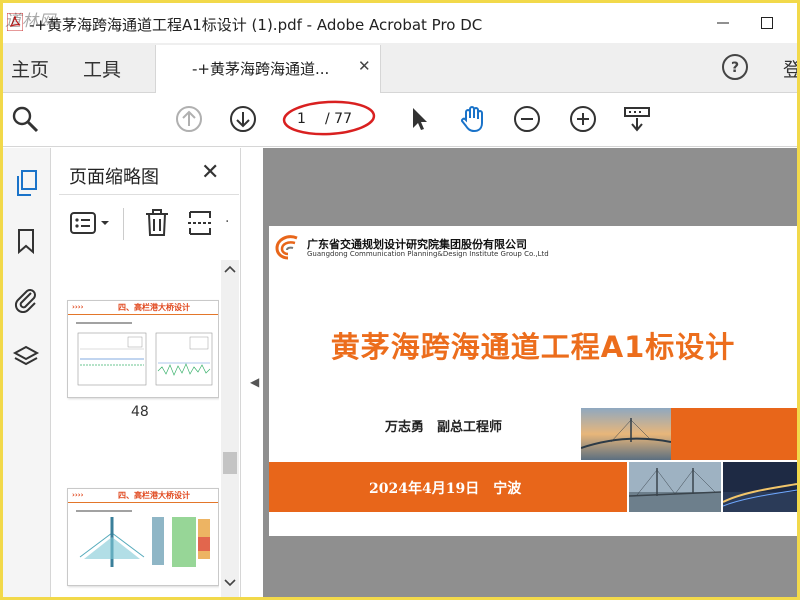 The width and height of the screenshot is (800, 600). I want to click on help-icon: ?, so click(735, 67).